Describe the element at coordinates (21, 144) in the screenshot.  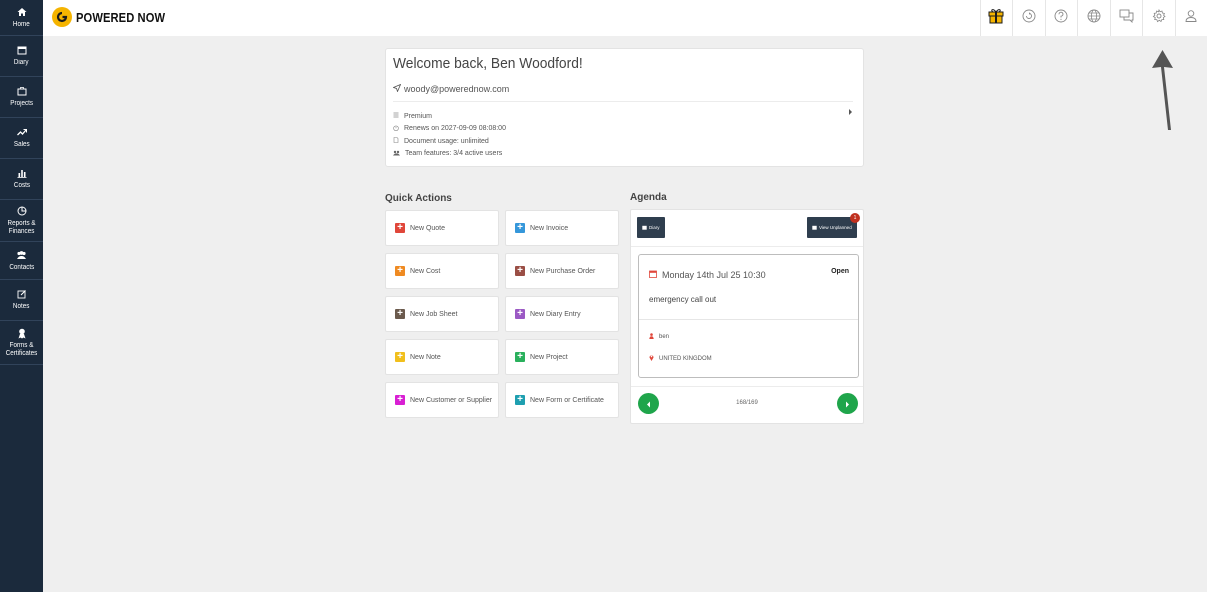
I see `sidebar-item-label: Sales` at that location.